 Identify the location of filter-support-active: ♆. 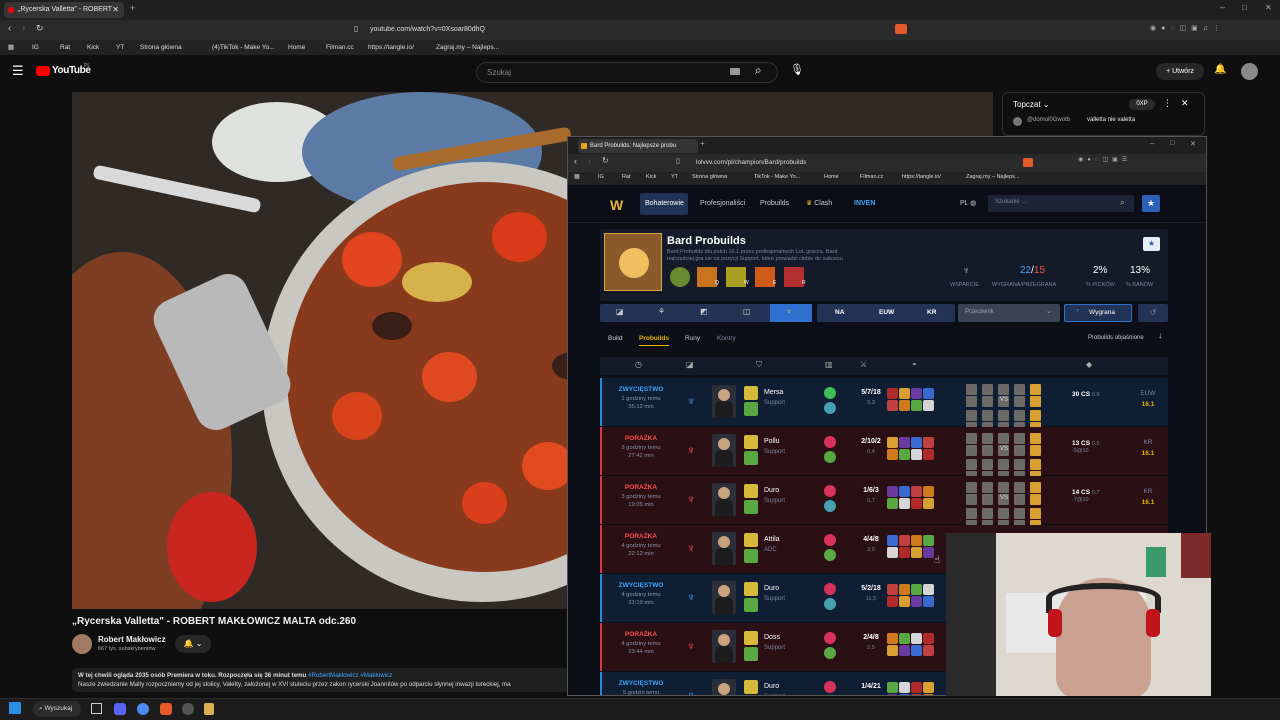
(791, 313).